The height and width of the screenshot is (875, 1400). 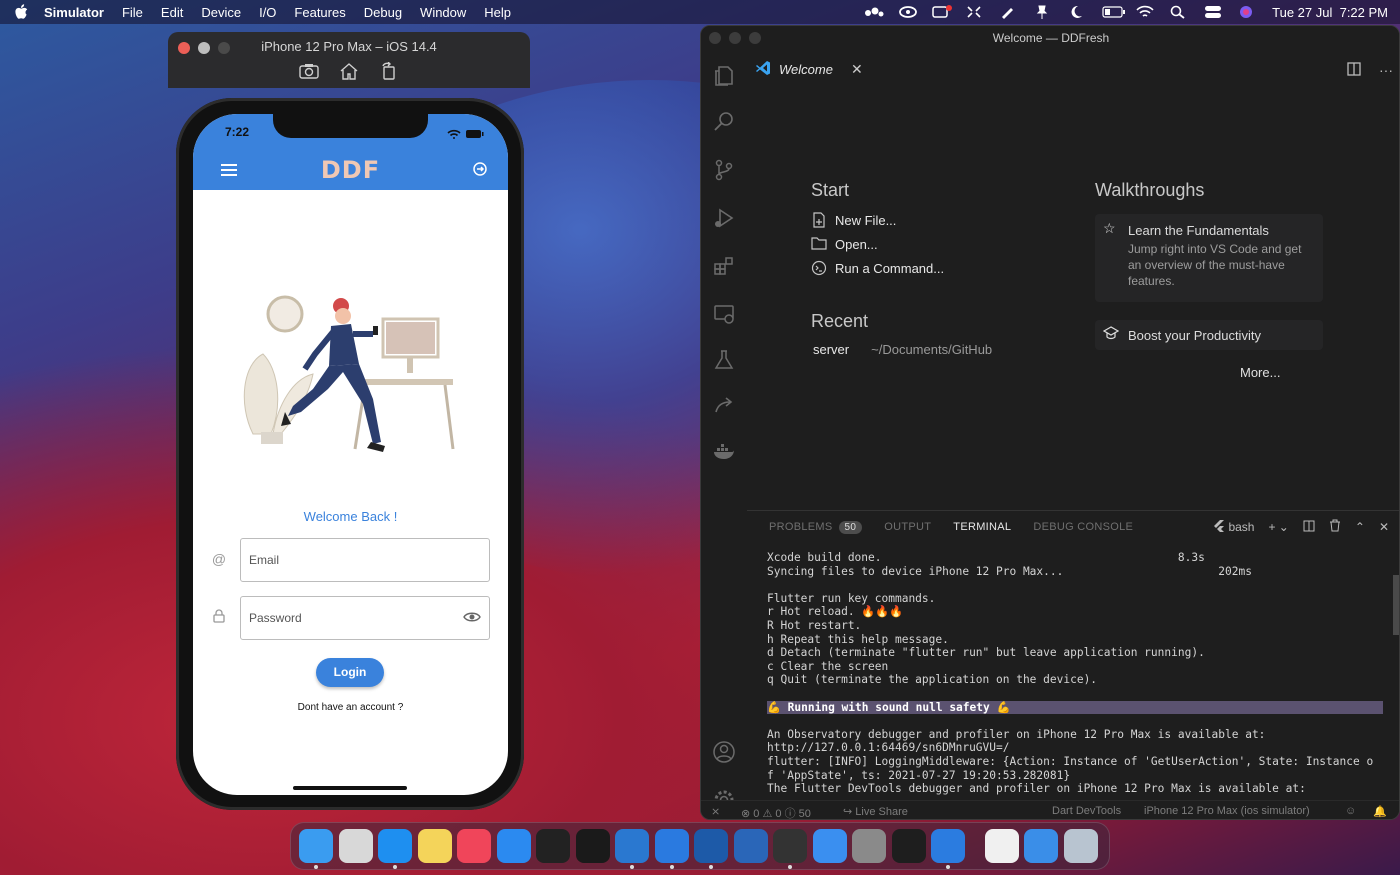 What do you see at coordinates (132, 12) in the screenshot?
I see `menu-file: File` at bounding box center [132, 12].